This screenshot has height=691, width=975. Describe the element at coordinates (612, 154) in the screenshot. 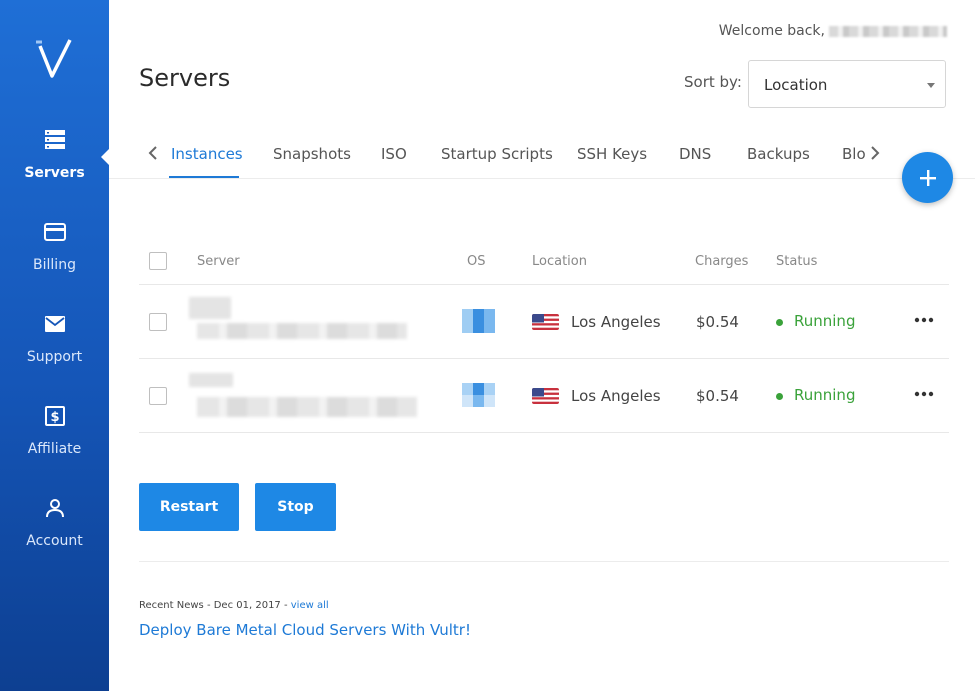

I see `tab-ssh-keys: SSH Keys` at that location.